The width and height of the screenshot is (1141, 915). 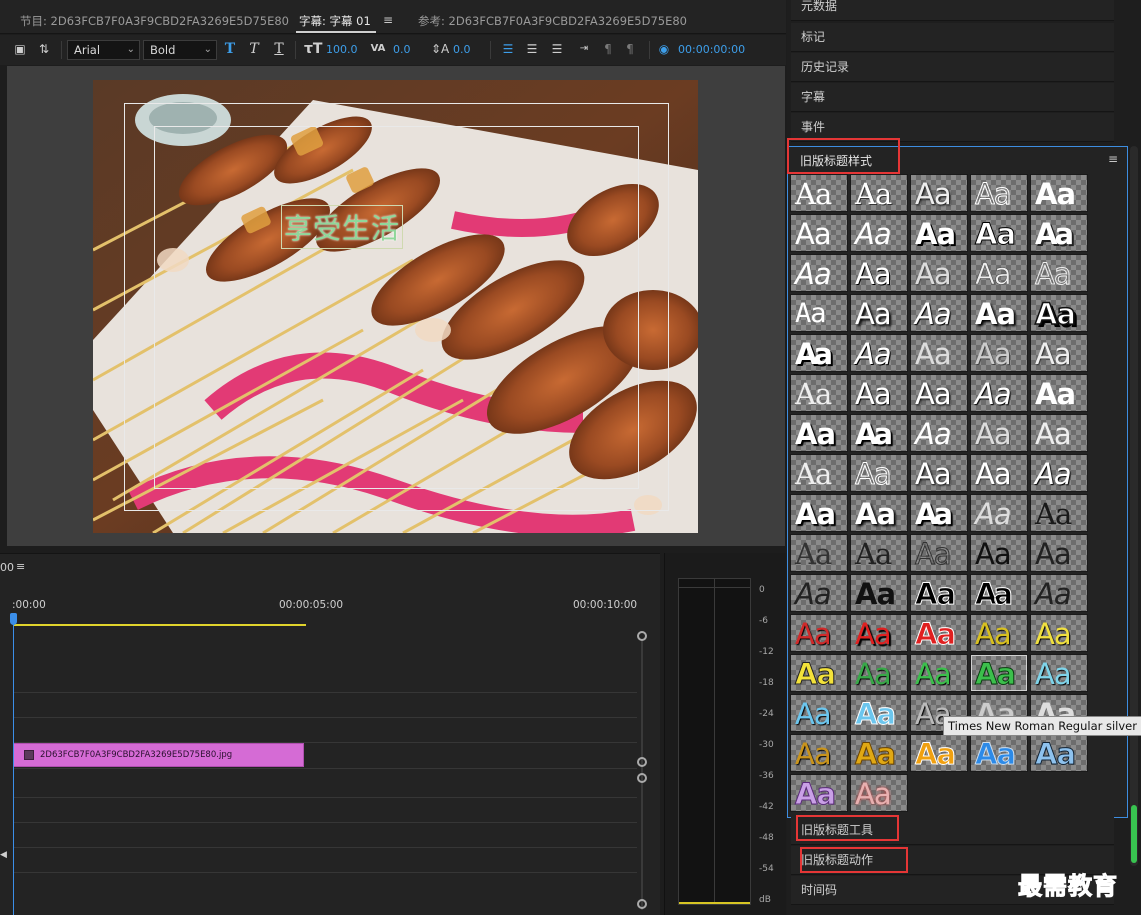 I want to click on timecode-value: 00:00:00:00, so click(x=711, y=49).